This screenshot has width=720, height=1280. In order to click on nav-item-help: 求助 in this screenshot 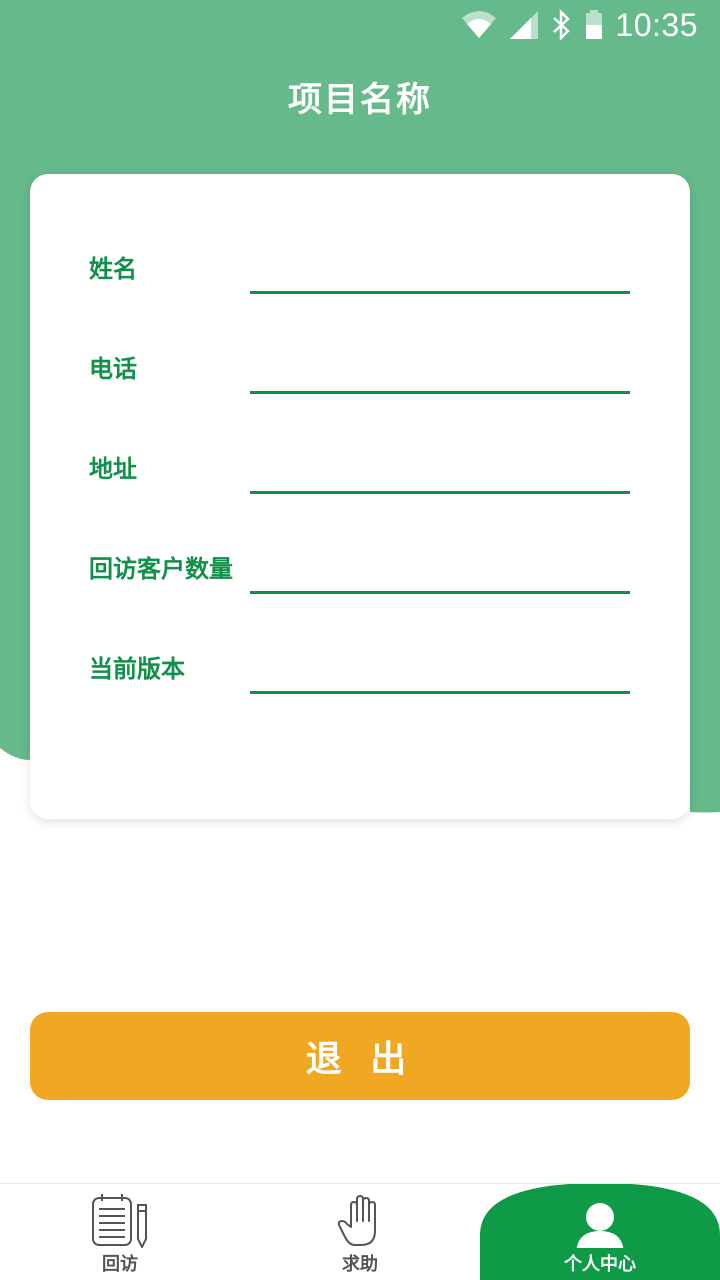, I will do `click(360, 1231)`.